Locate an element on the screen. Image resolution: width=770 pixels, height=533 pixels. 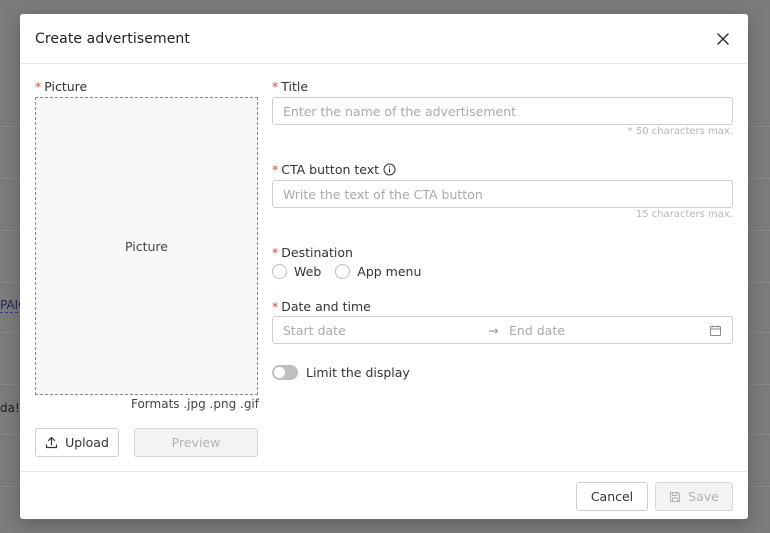
destination-option-label: Web is located at coordinates (308, 271).